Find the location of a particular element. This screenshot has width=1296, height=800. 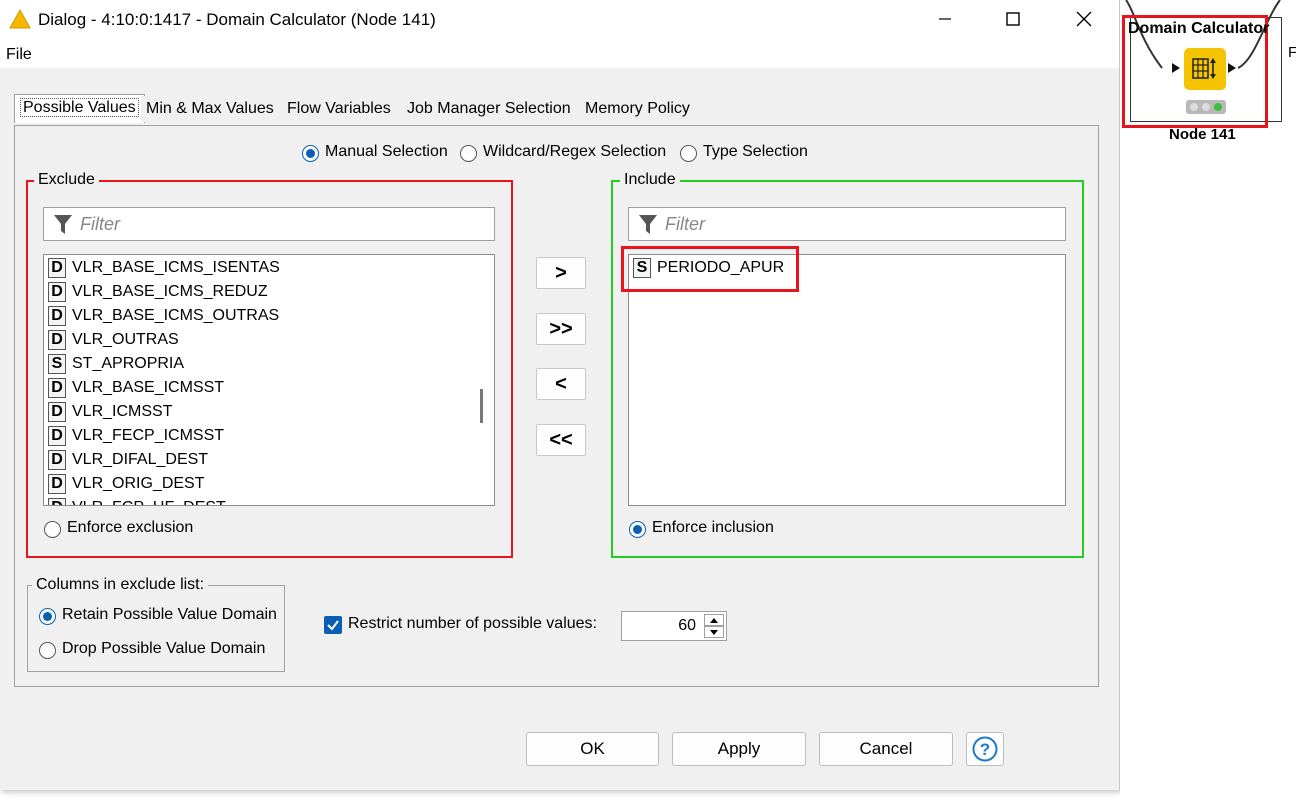

type-selection-label: Type Selection is located at coordinates (755, 151).